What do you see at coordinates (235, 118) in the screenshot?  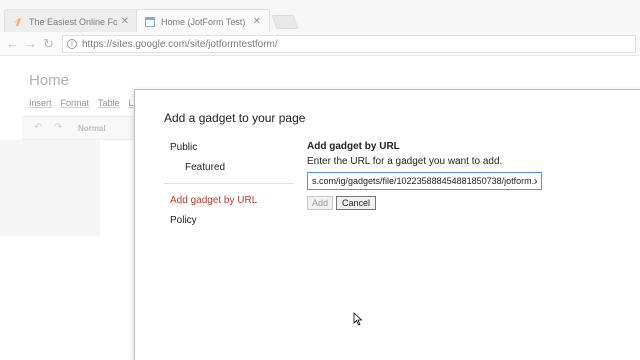 I see `dialog-title: Add a gadget to your page` at bounding box center [235, 118].